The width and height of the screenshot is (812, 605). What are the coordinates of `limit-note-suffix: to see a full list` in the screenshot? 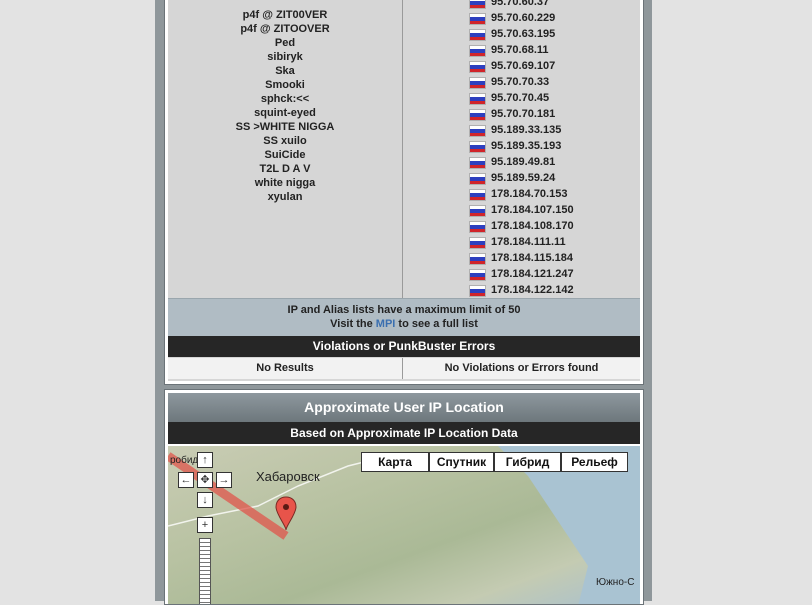 It's located at (436, 324).